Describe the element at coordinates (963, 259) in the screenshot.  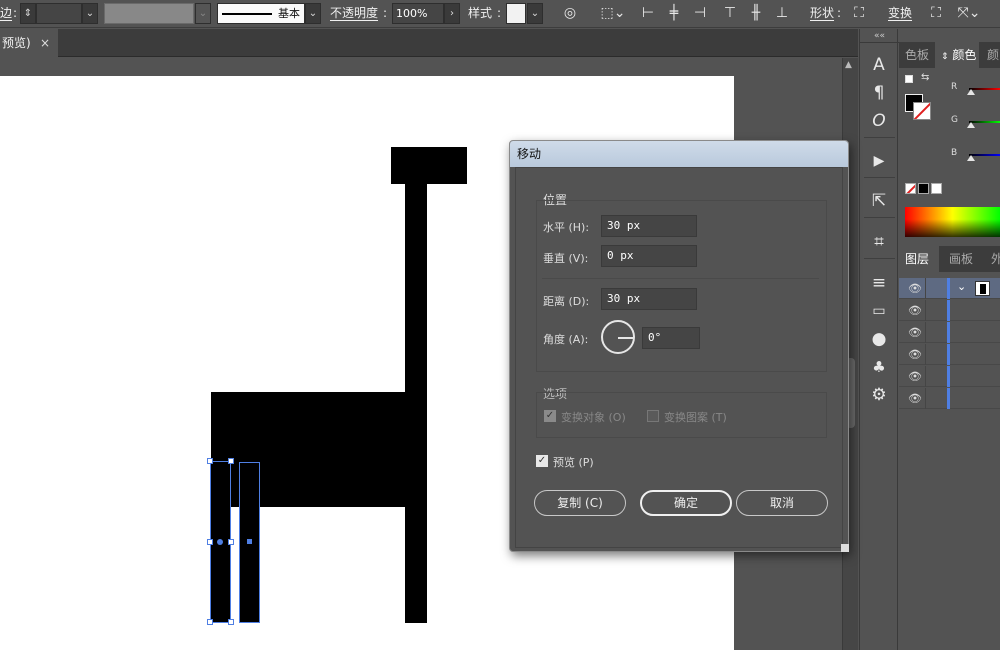
I see `tab-artboards: 画板` at that location.